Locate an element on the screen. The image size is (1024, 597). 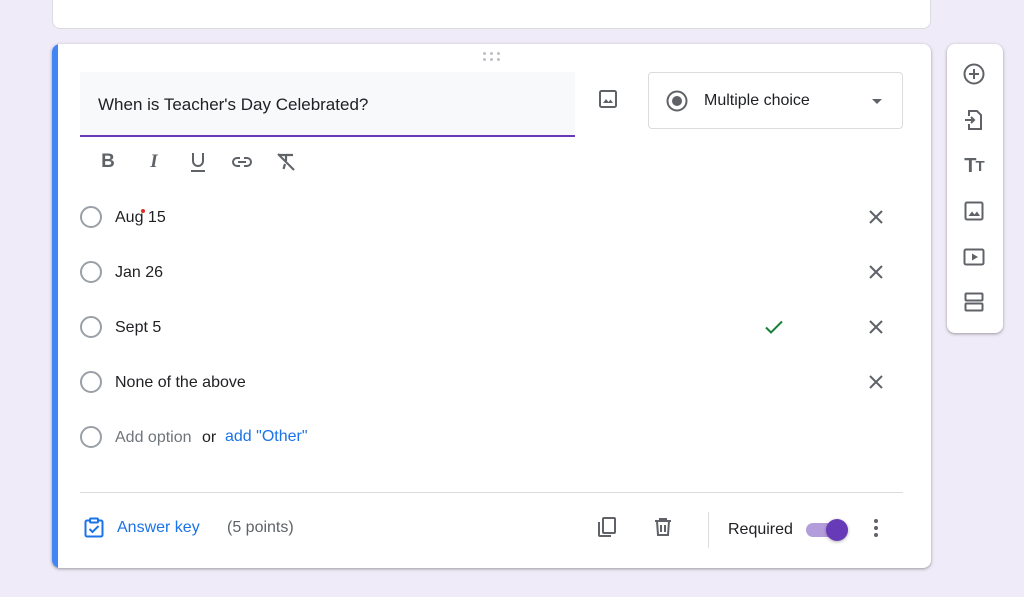
add-option-row: Add option or add "Other" is located at coordinates (490, 438).